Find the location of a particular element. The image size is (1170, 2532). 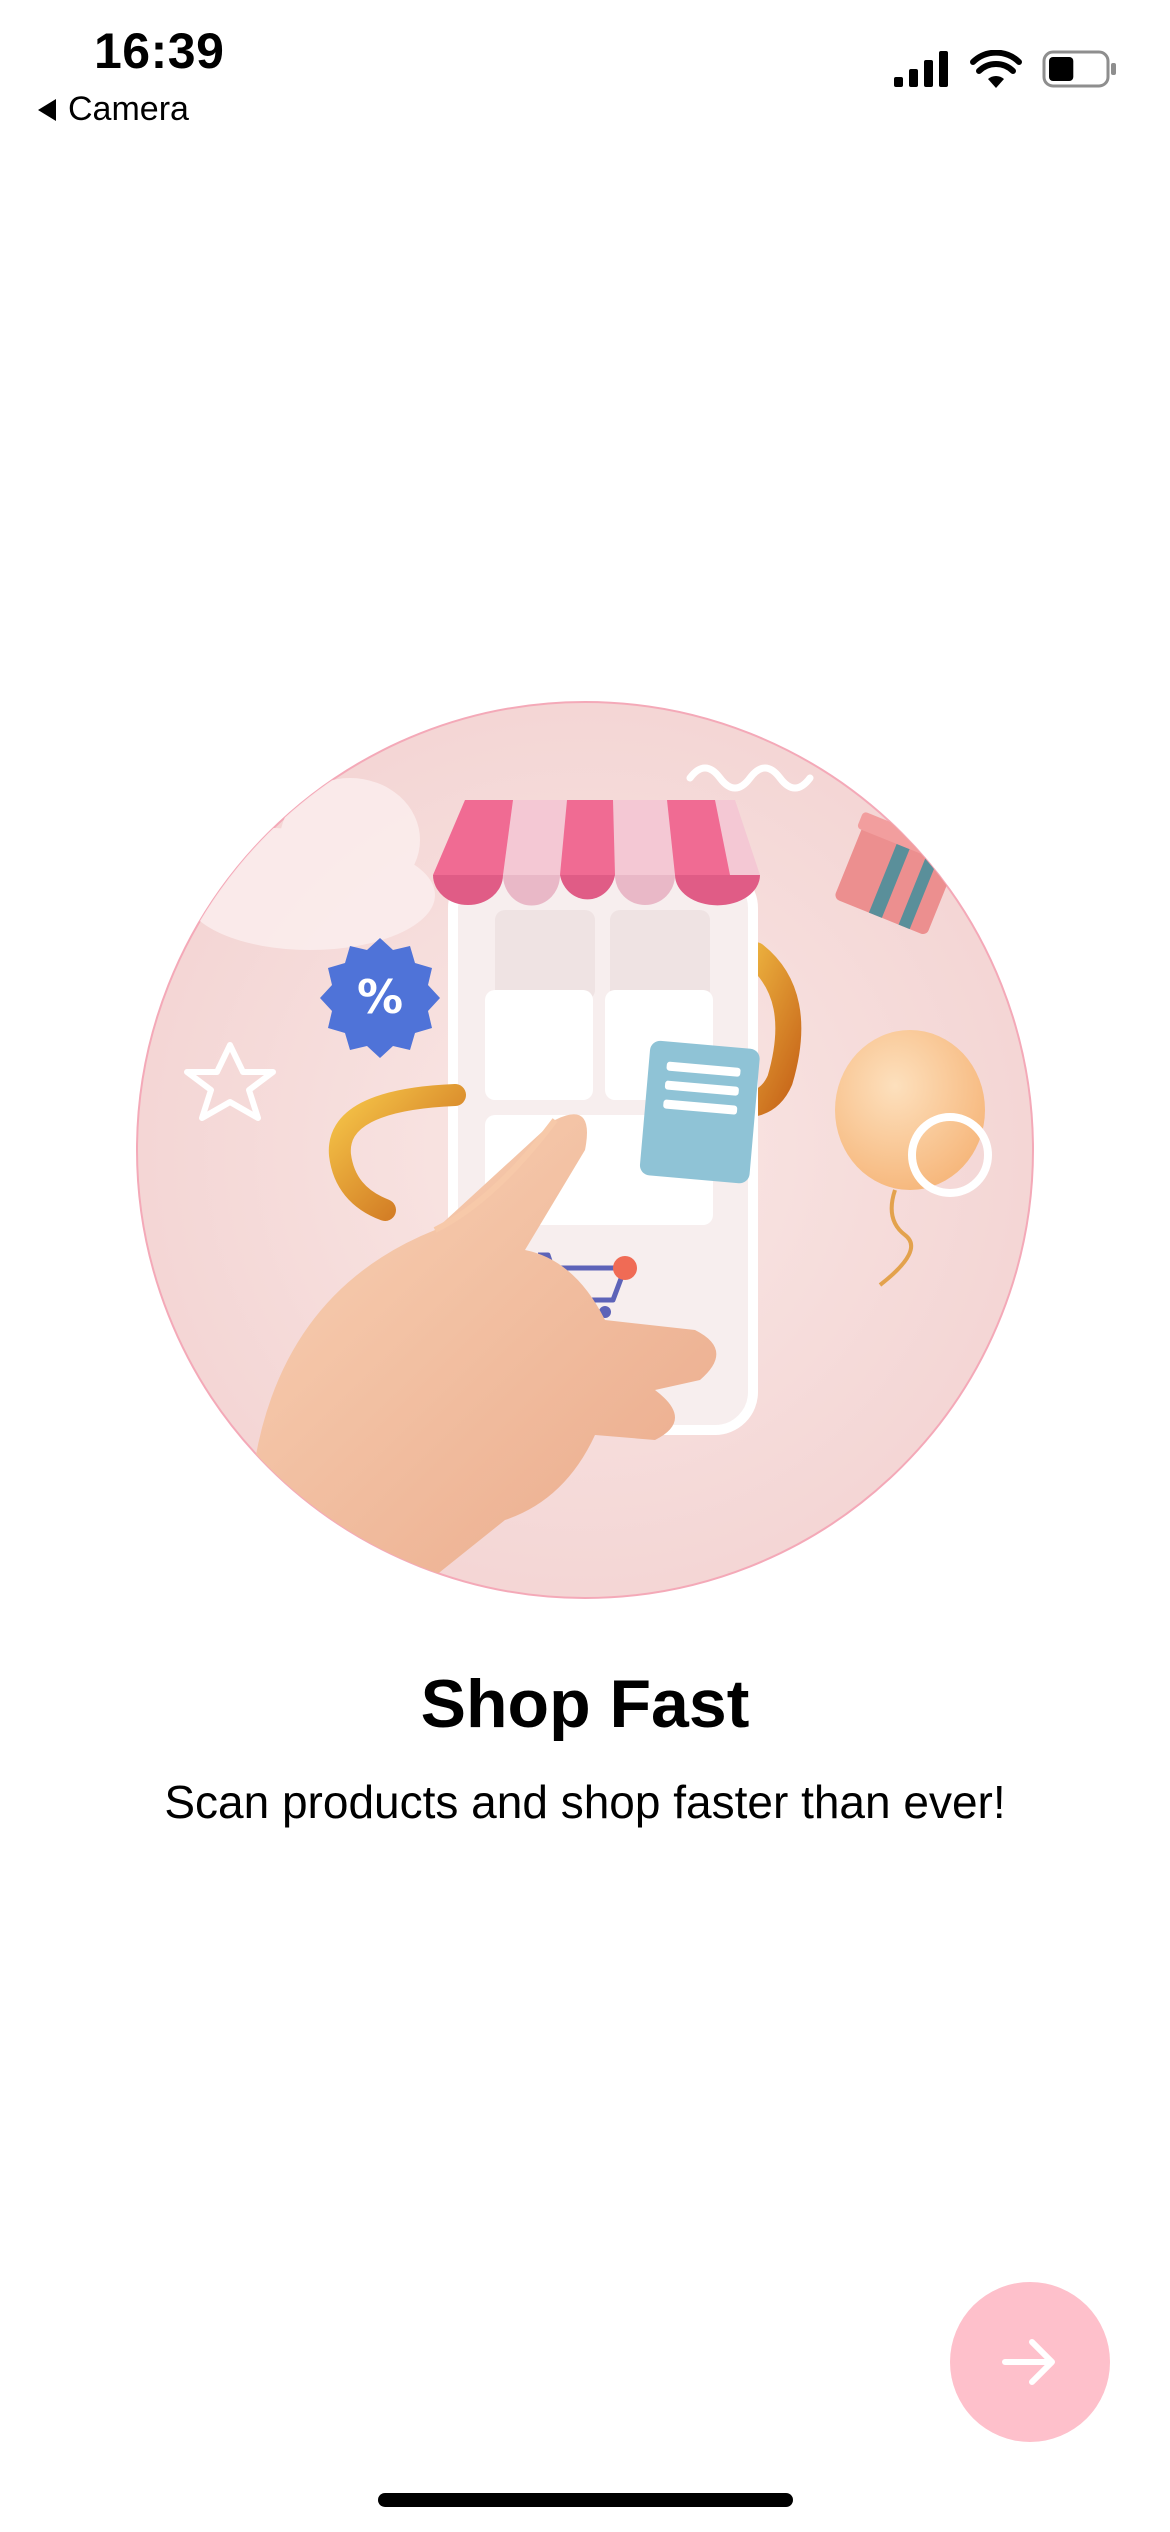

store-awning-icon is located at coordinates (596, 853).